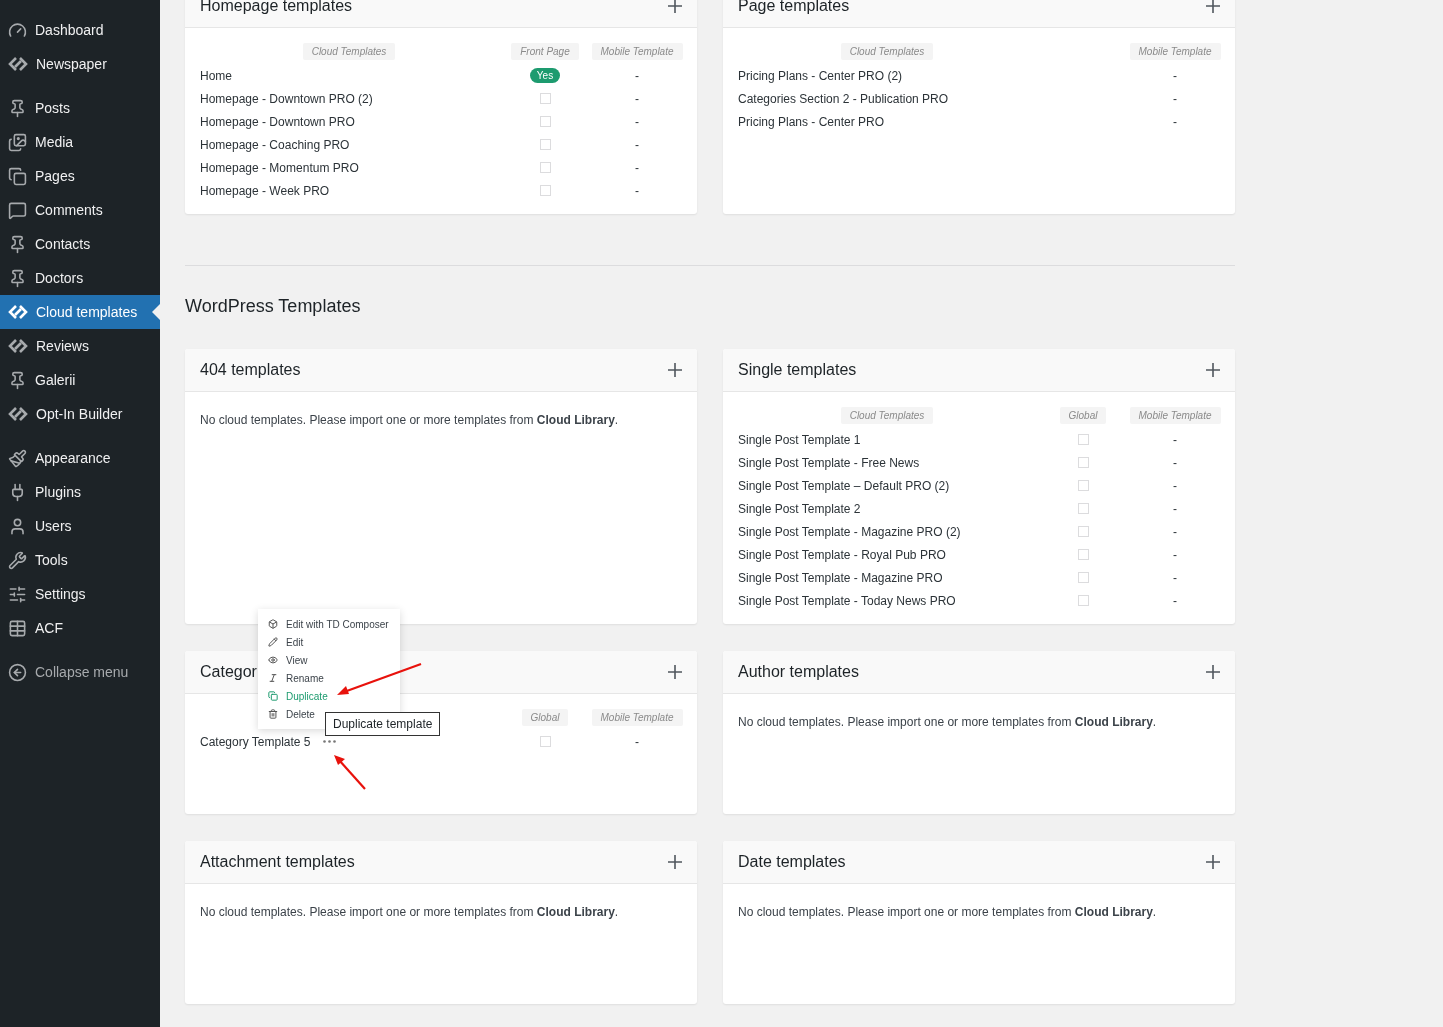 The height and width of the screenshot is (1027, 1443). What do you see at coordinates (847, 600) in the screenshot?
I see `template-name: Single Post Template - Today News PRO` at bounding box center [847, 600].